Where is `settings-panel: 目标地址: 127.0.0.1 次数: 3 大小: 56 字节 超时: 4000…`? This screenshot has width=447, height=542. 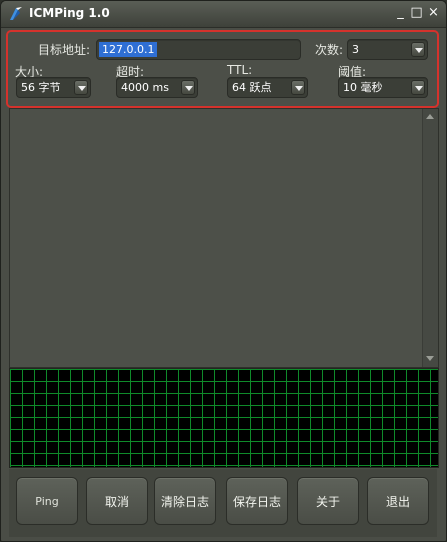
settings-panel: 目标地址: 127.0.0.1 次数: 3 大小: 56 字节 超时: 4000… is located at coordinates (222, 69).